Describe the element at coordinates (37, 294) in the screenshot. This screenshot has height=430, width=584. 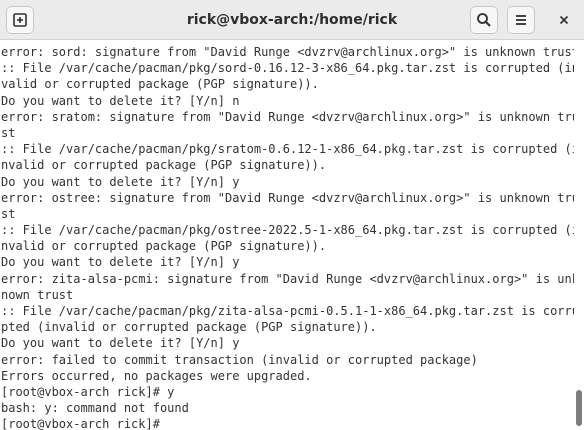
I see `terminal-line: nown trust` at that location.